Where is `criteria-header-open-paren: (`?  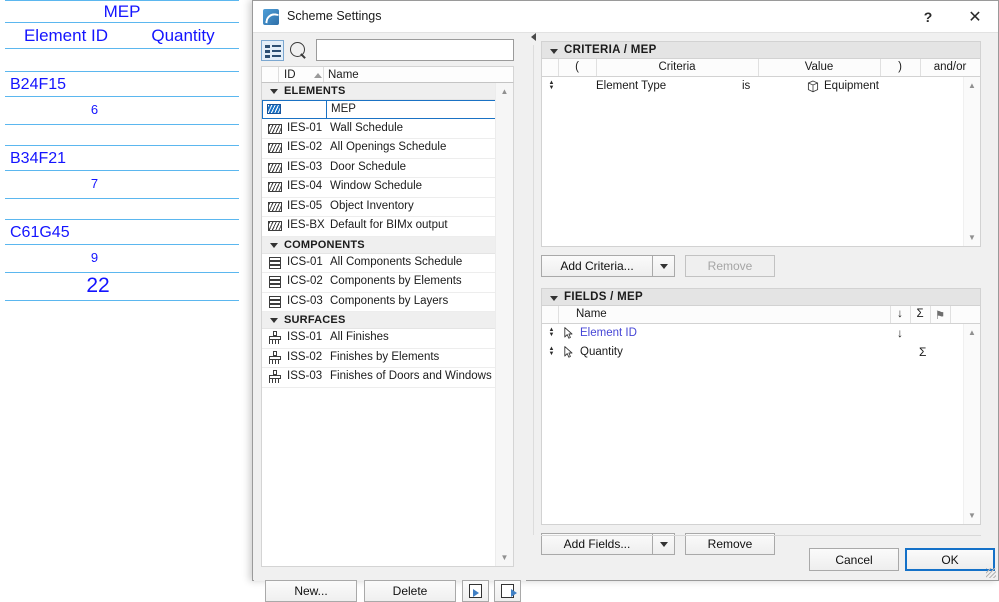
criteria-header-open-paren: ( is located at coordinates (577, 67).